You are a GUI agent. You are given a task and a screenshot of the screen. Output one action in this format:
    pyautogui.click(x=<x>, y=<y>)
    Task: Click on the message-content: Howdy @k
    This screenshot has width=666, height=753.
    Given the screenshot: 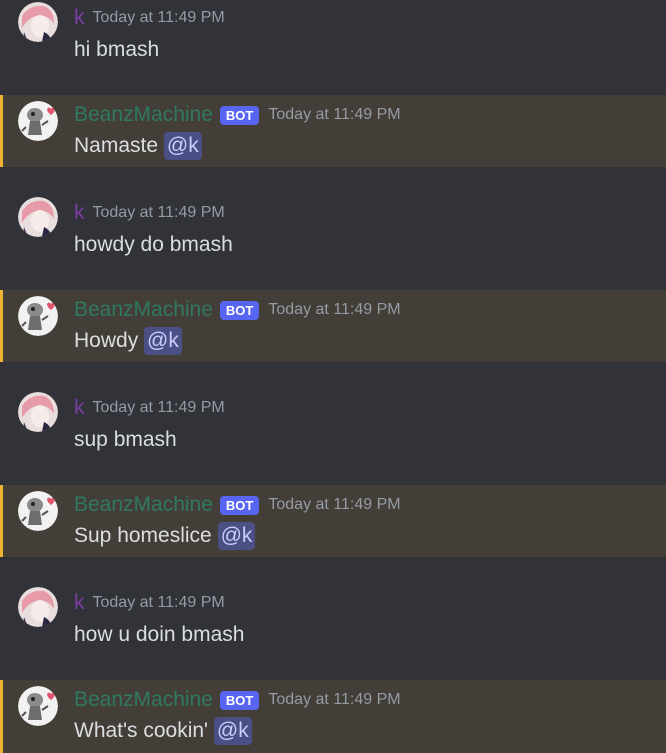 What is the action you would take?
    pyautogui.click(x=128, y=341)
    